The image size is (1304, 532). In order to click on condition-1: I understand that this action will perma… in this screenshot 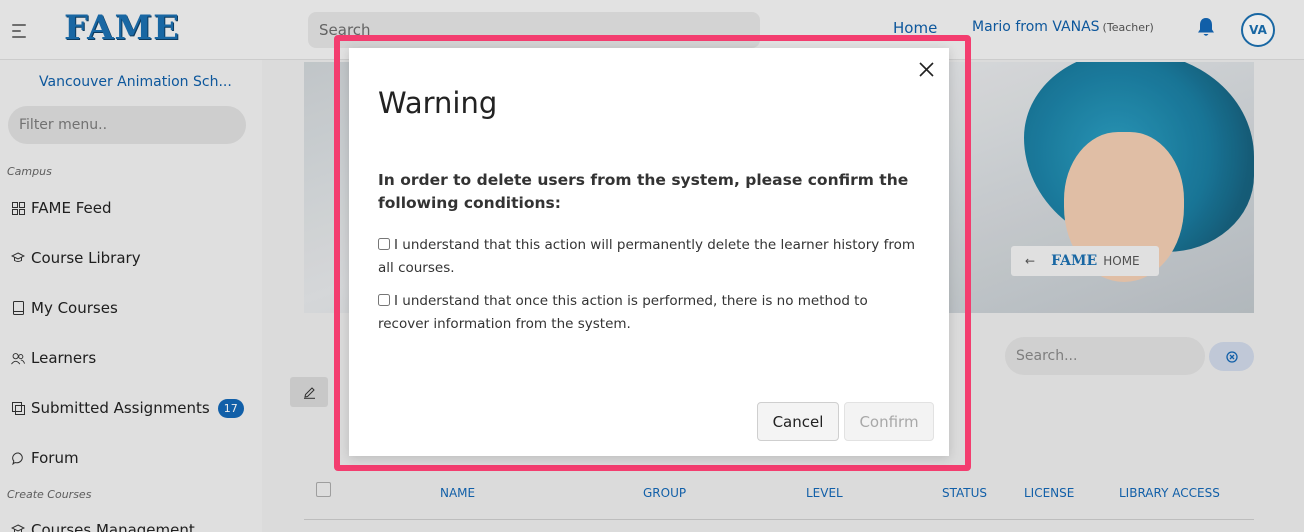, I will do `click(650, 257)`.